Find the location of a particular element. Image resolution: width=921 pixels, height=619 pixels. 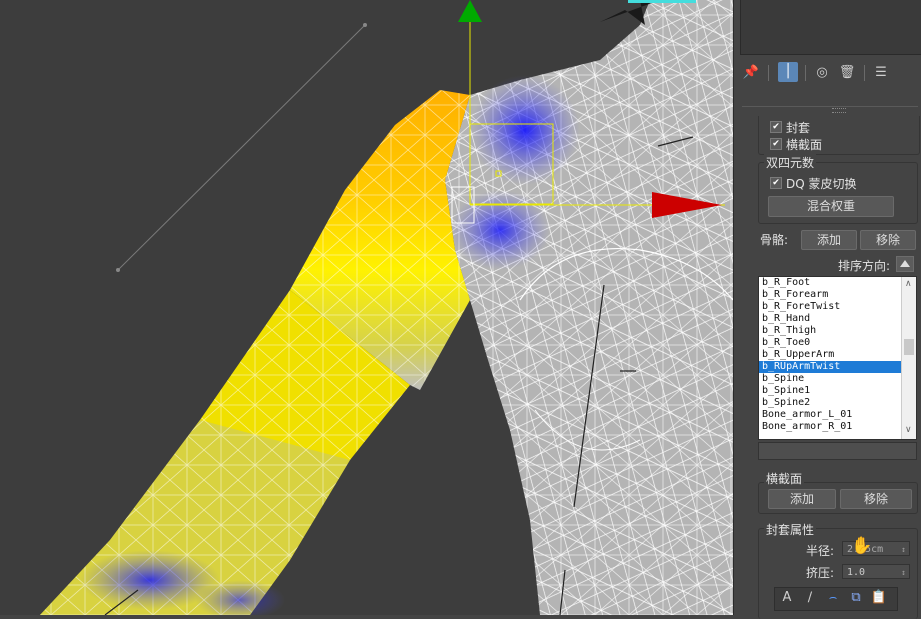

cross-section-label: 横截面 is located at coordinates (804, 145).